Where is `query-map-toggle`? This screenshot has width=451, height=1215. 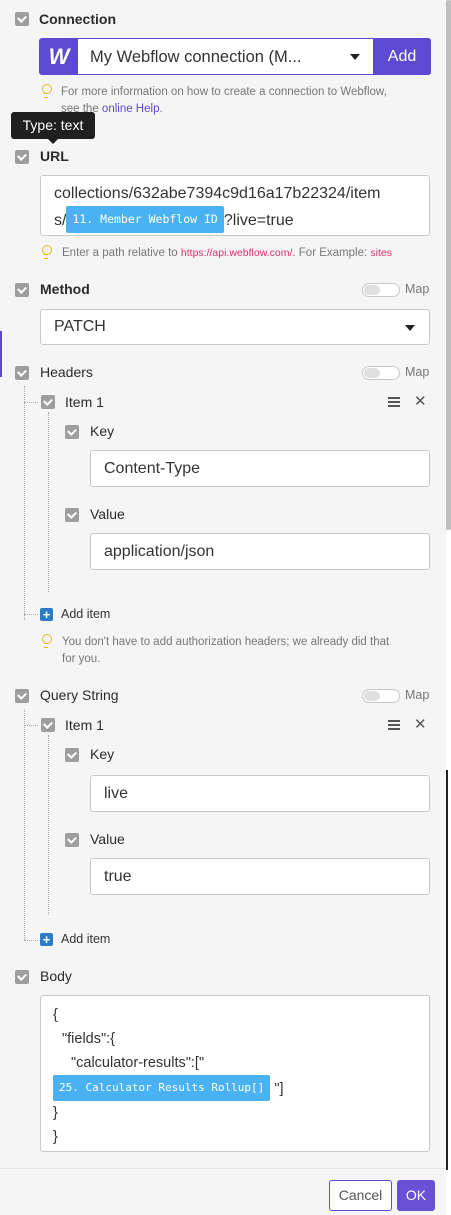
query-map-toggle is located at coordinates (381, 696).